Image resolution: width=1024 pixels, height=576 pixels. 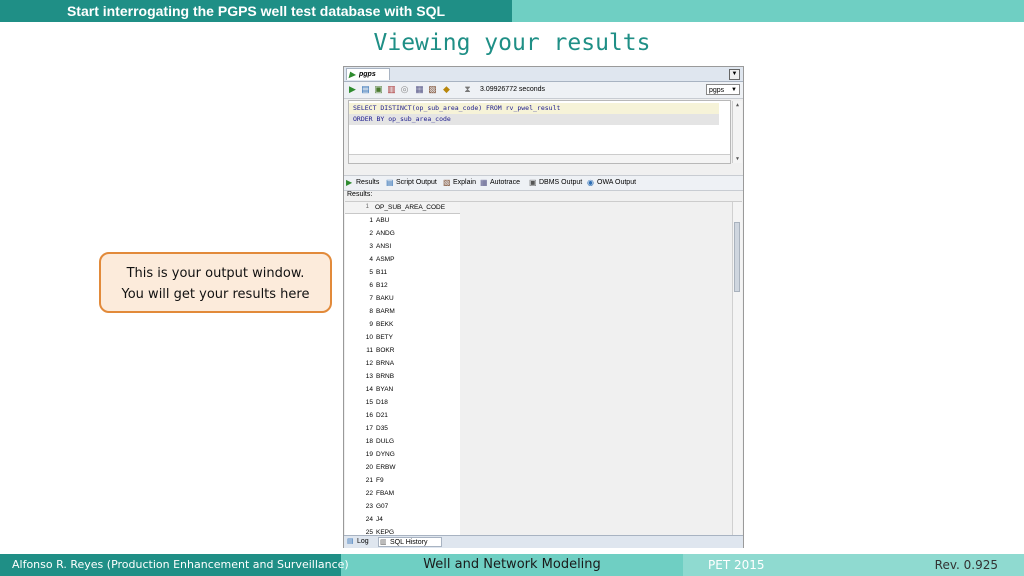 I want to click on table-row: 20 ERBW, so click(x=402, y=467).